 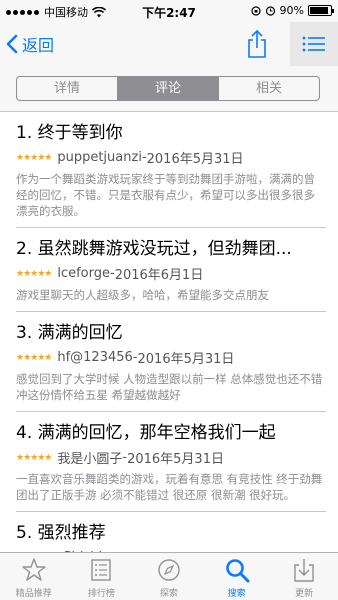 I want to click on download-icon, so click(x=304, y=570).